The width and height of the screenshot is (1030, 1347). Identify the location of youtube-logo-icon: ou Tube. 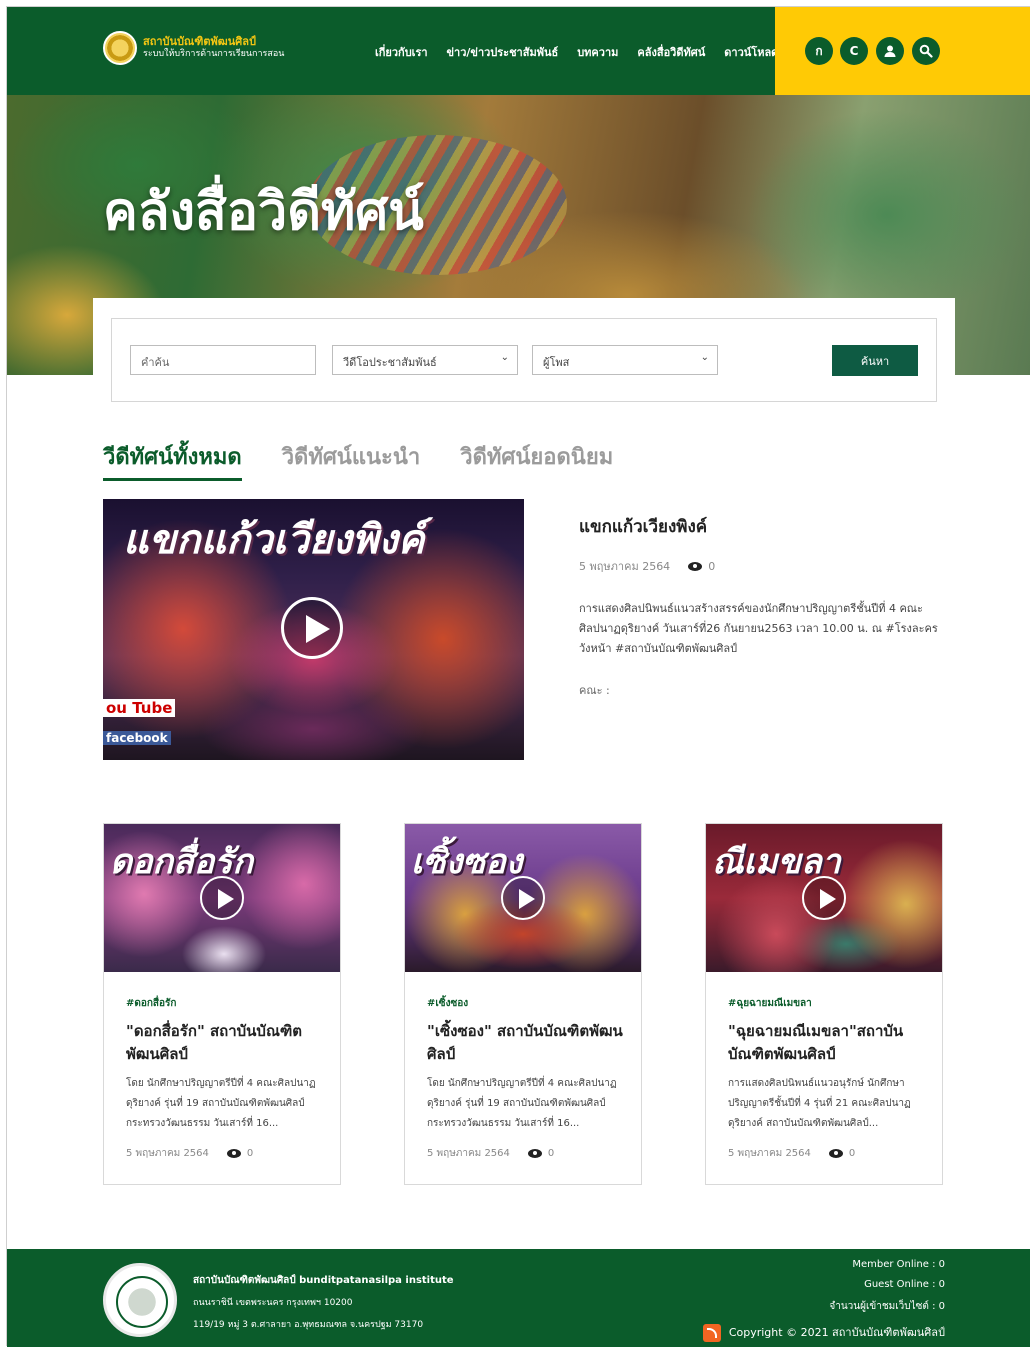
(139, 708).